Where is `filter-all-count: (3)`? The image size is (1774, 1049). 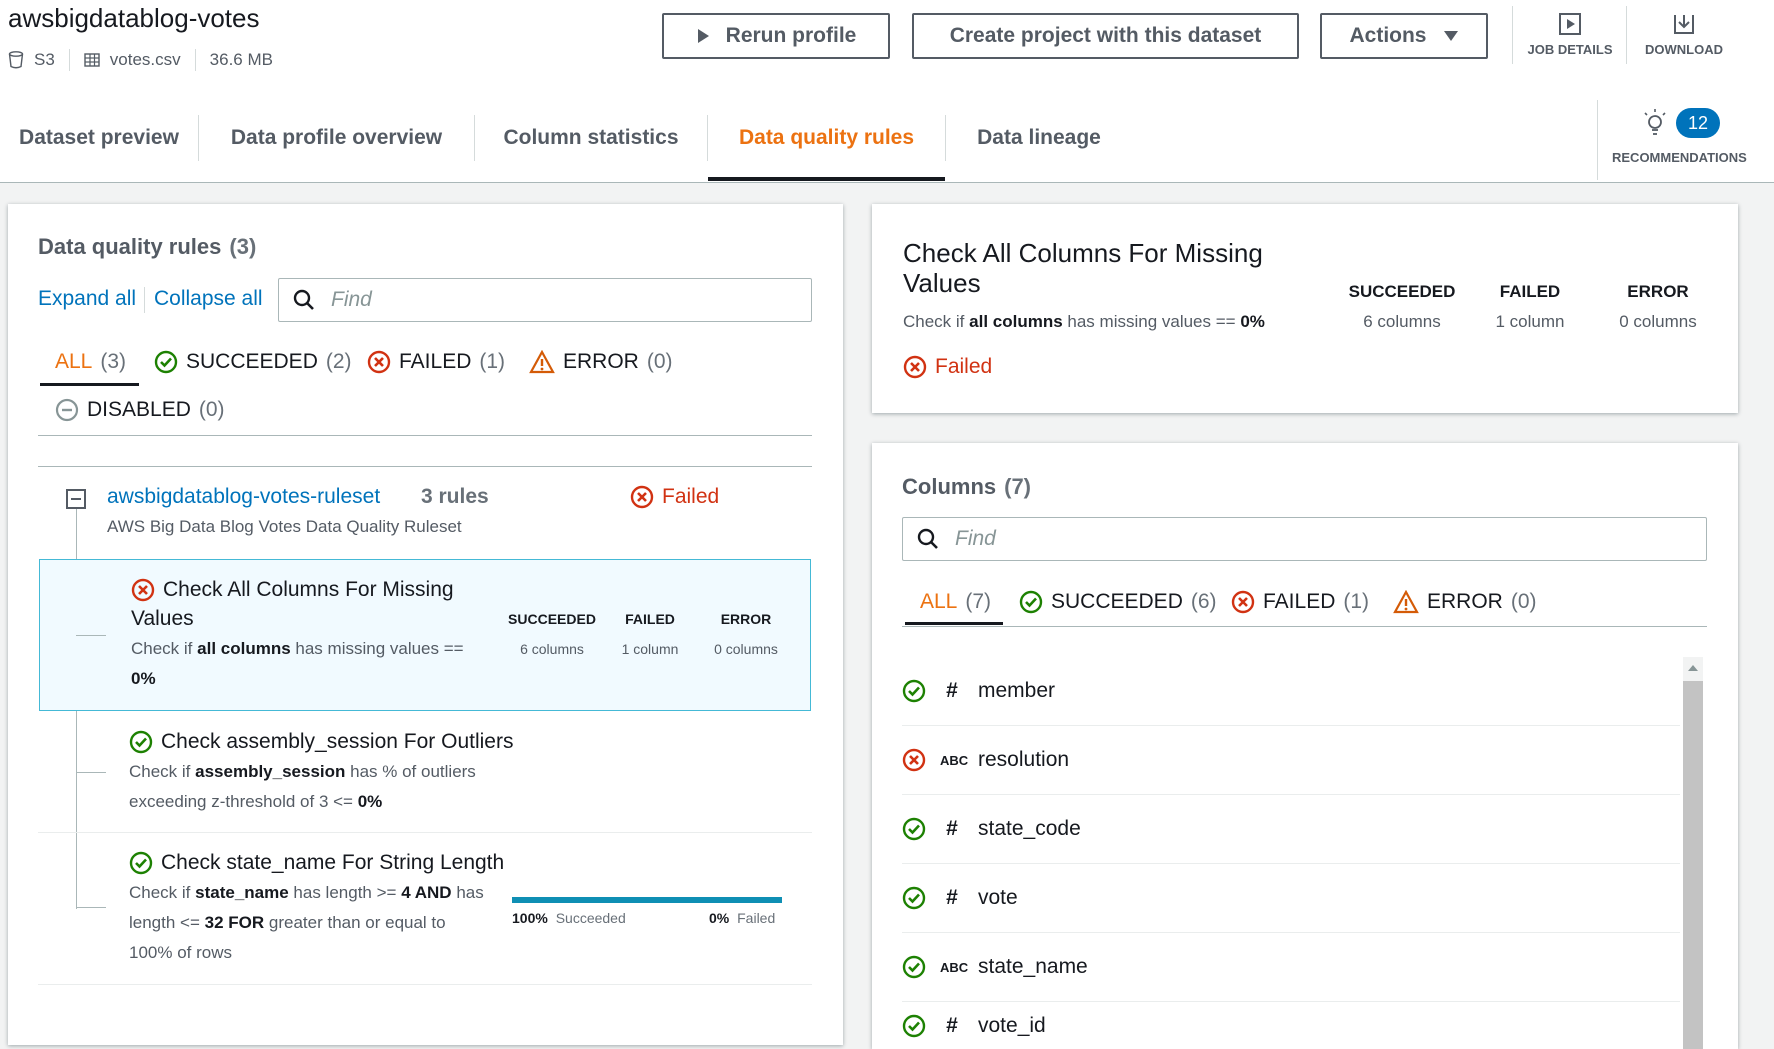 filter-all-count: (3) is located at coordinates (113, 361).